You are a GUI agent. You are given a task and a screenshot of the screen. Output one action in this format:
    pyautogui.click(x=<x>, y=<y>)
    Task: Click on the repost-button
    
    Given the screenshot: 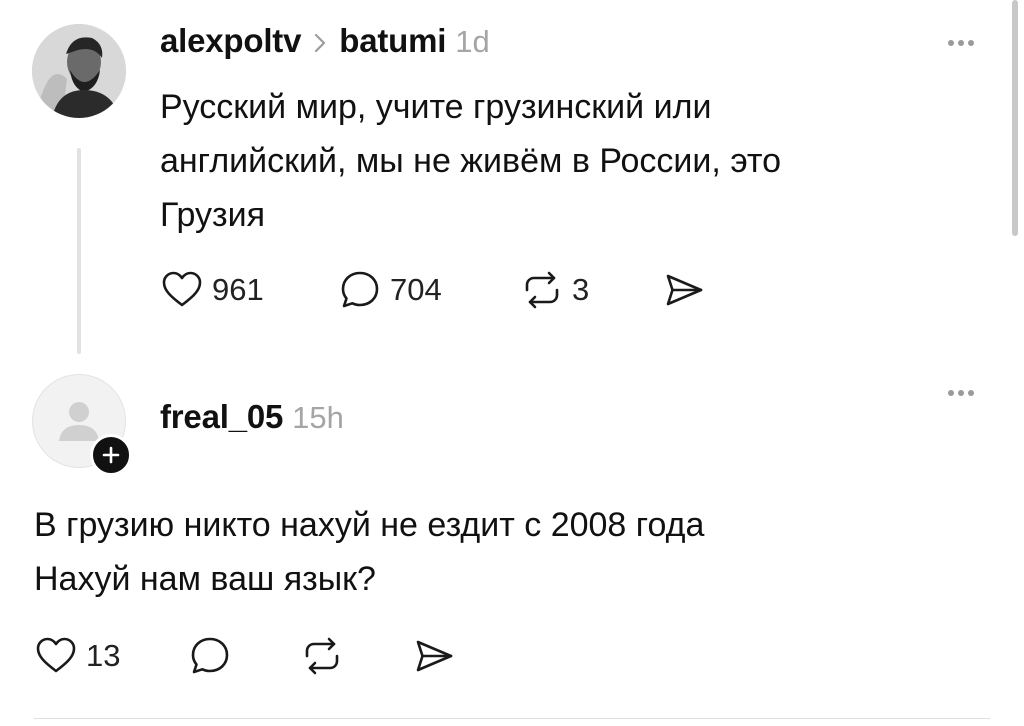 What is the action you would take?
    pyautogui.click(x=322, y=656)
    